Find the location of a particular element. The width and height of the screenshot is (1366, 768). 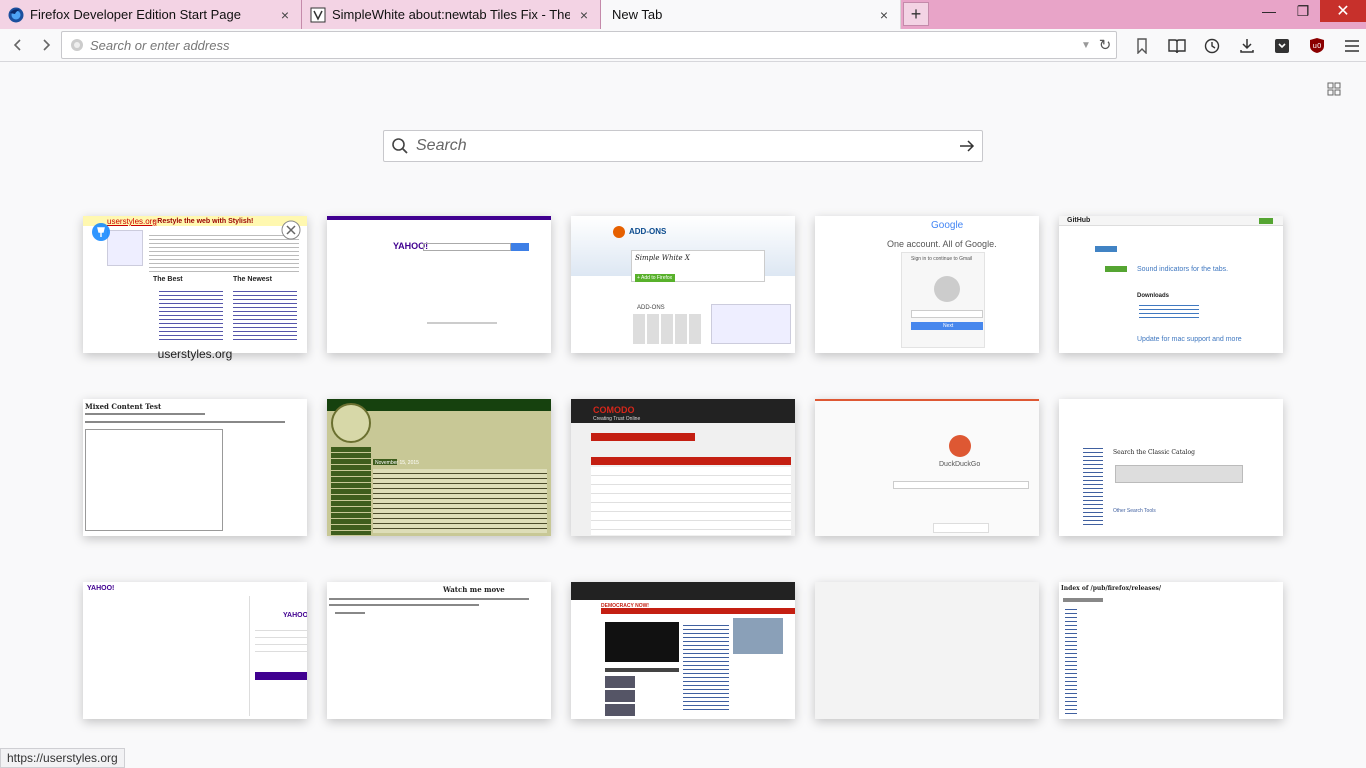

new-tab-button: + is located at coordinates (916, 14).